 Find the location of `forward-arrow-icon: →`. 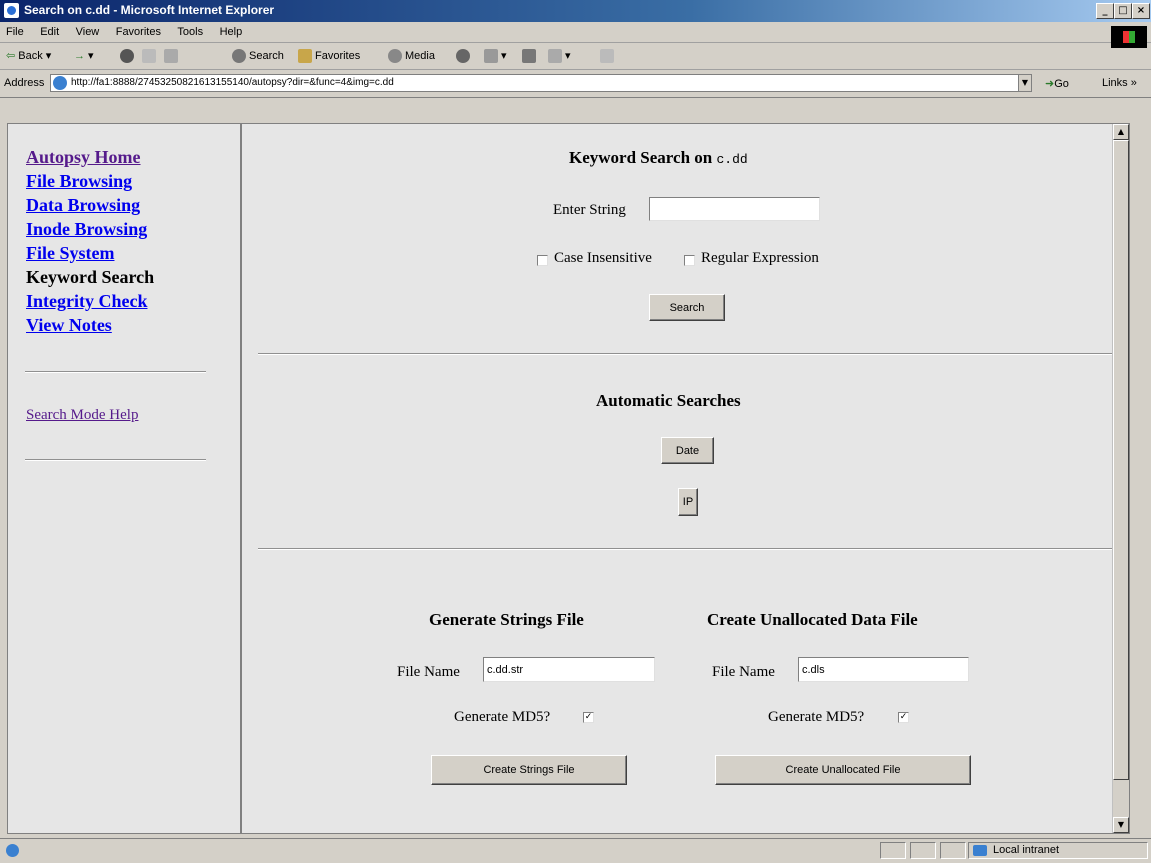

forward-arrow-icon: → is located at coordinates (79, 56).